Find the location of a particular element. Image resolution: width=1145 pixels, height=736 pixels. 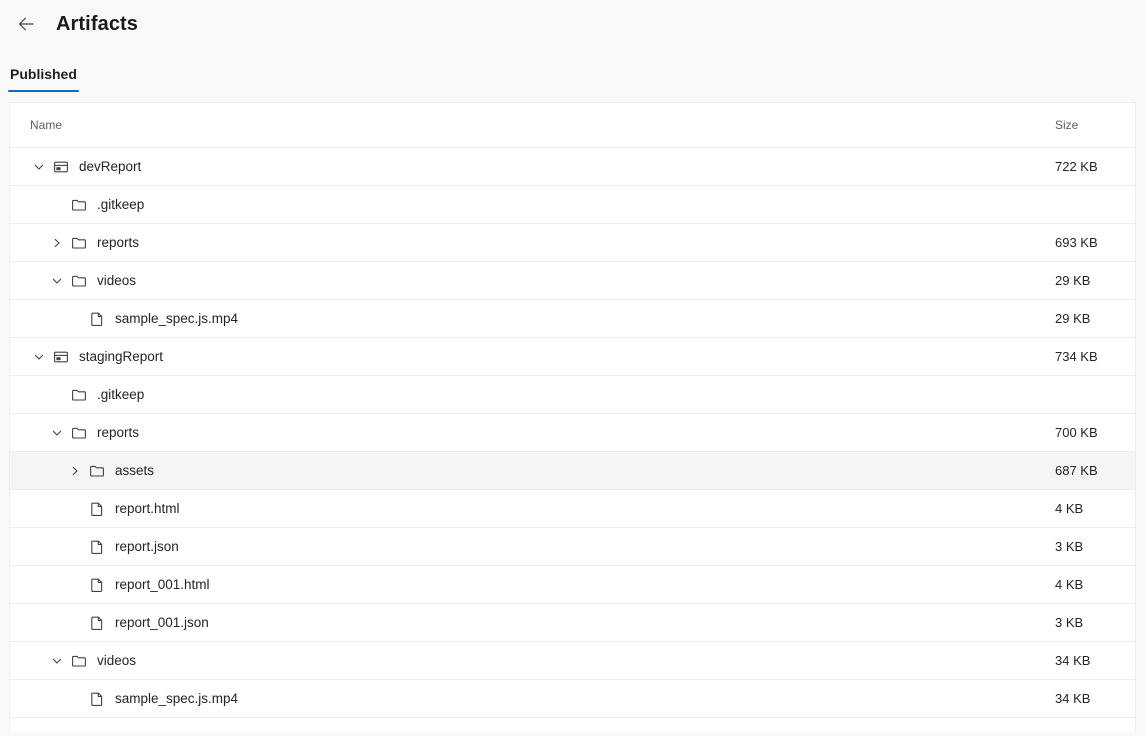

table-row: assets 687 KB is located at coordinates (572, 471).